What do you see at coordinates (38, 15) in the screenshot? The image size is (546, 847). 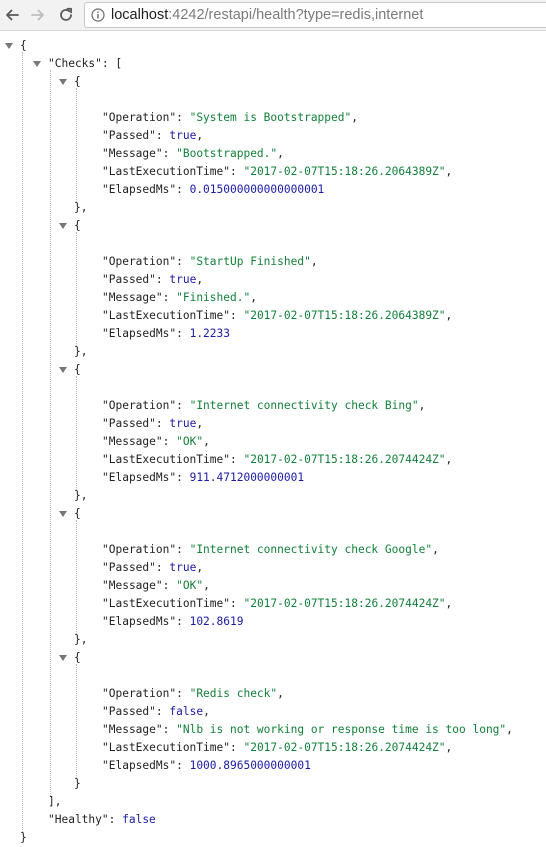 I see `forward-button` at bounding box center [38, 15].